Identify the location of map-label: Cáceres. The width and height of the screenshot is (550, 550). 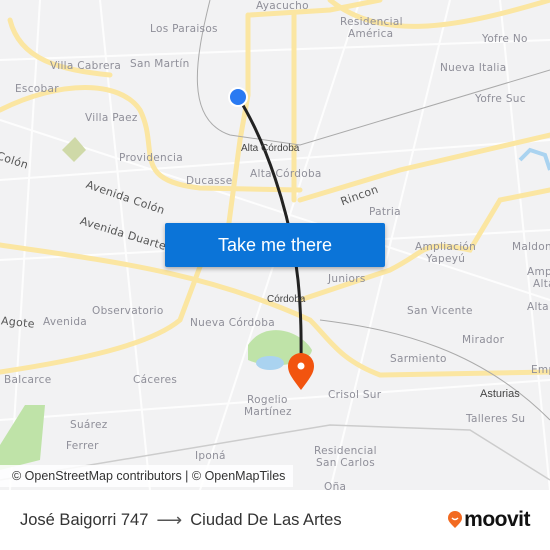
(155, 380).